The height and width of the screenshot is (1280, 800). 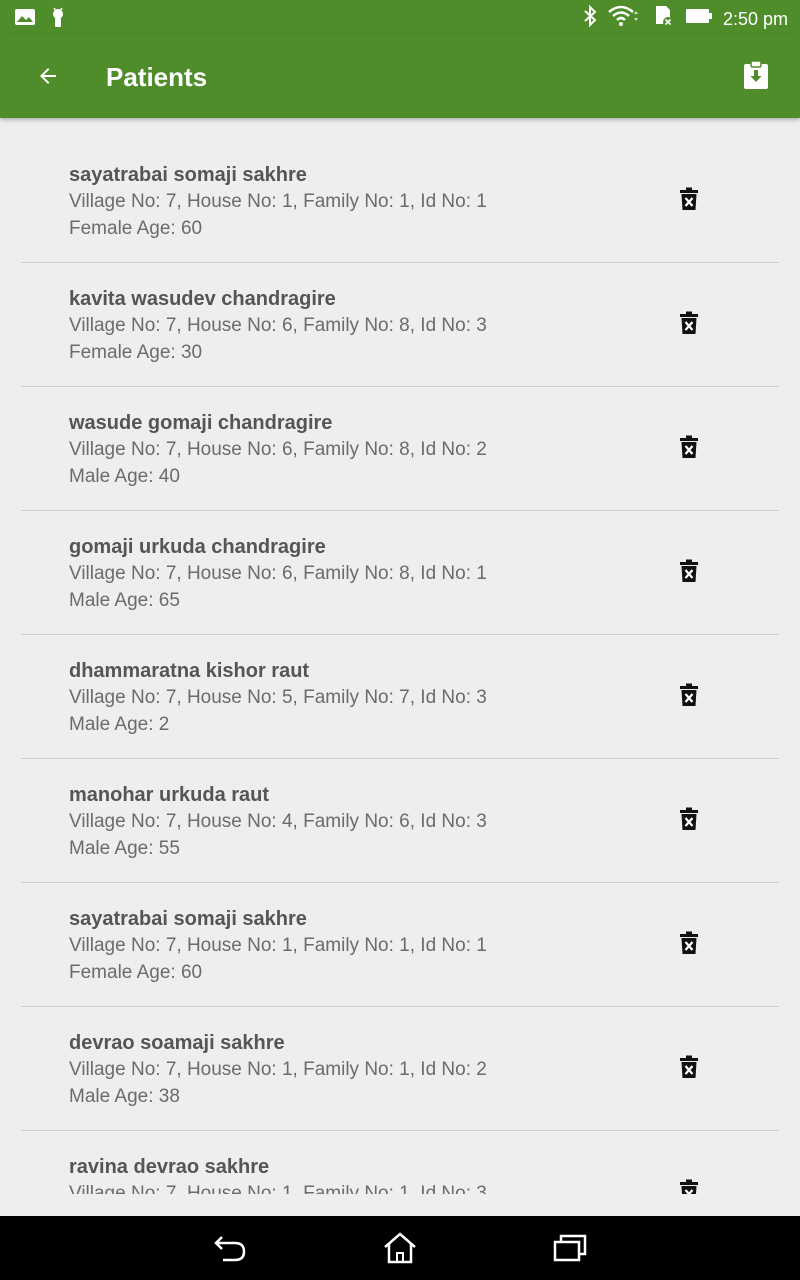 I want to click on nav-recents-button, so click(x=570, y=1248).